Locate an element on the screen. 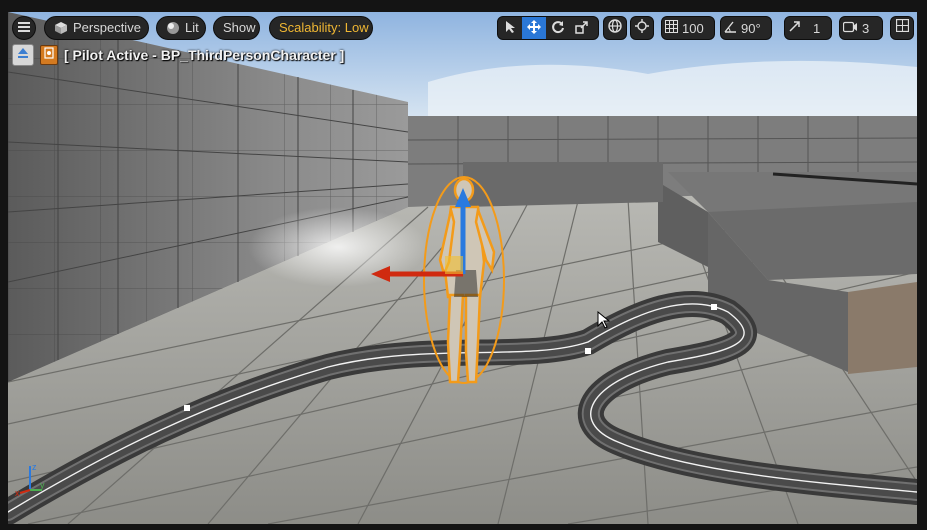  camera-speed-button: 3 is located at coordinates (856, 28).